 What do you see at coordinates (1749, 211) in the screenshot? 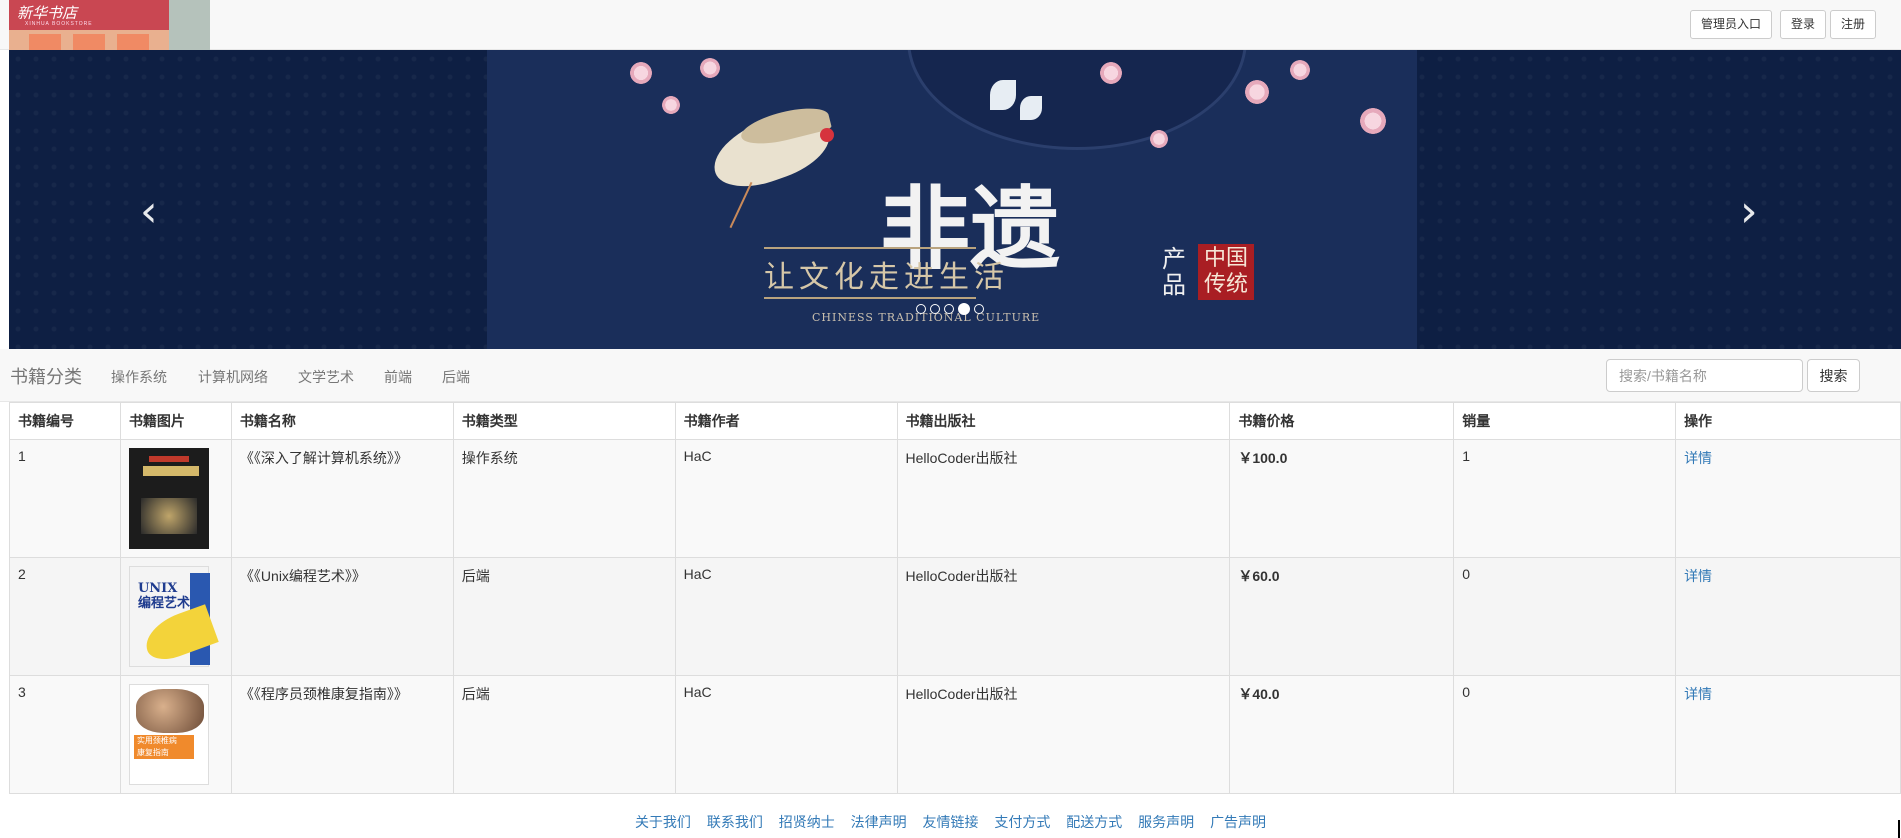
I see `carousel-next-arrow-icon: ›` at bounding box center [1749, 211].